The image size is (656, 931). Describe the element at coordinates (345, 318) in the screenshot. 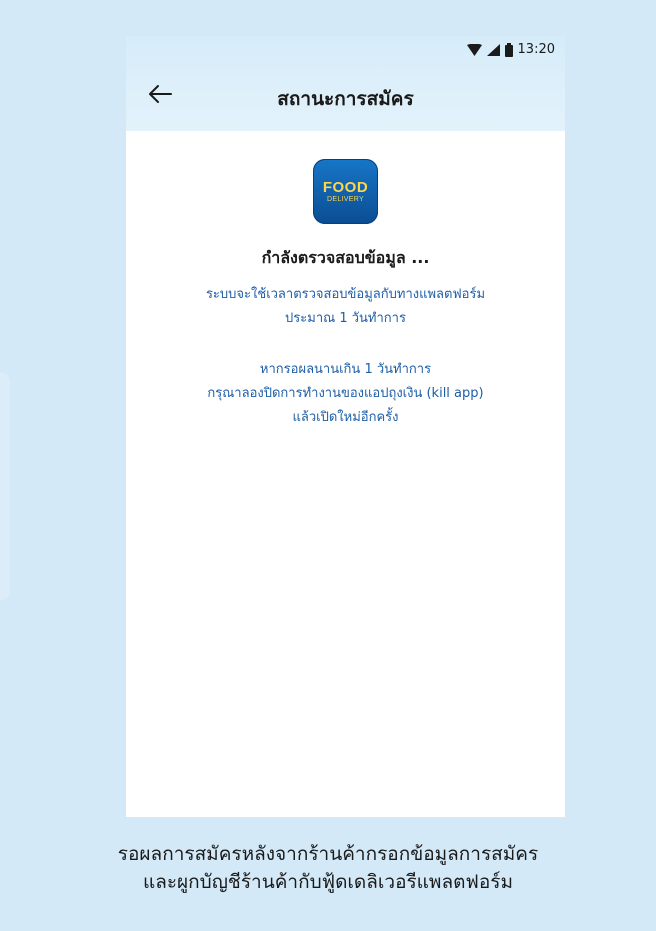

I see `verification-info-line: ประมาณ 1 วันทำการ` at that location.